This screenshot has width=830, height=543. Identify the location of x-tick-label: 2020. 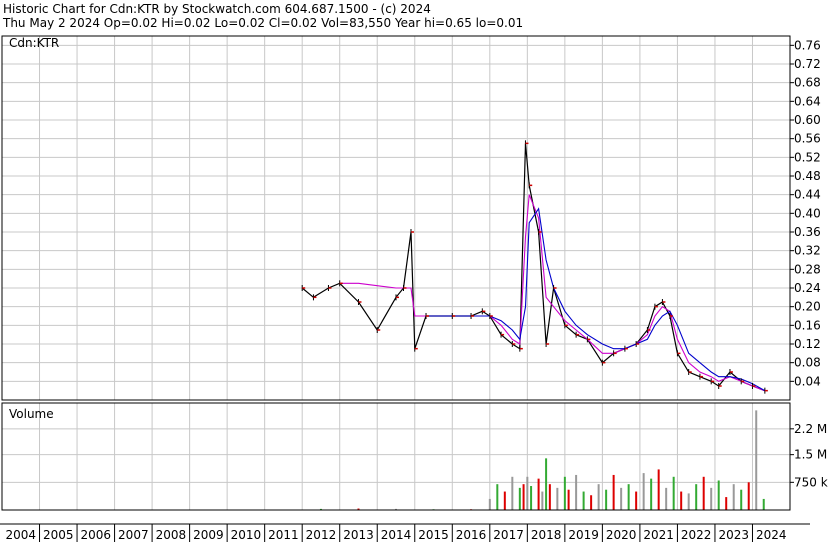
(621, 535).